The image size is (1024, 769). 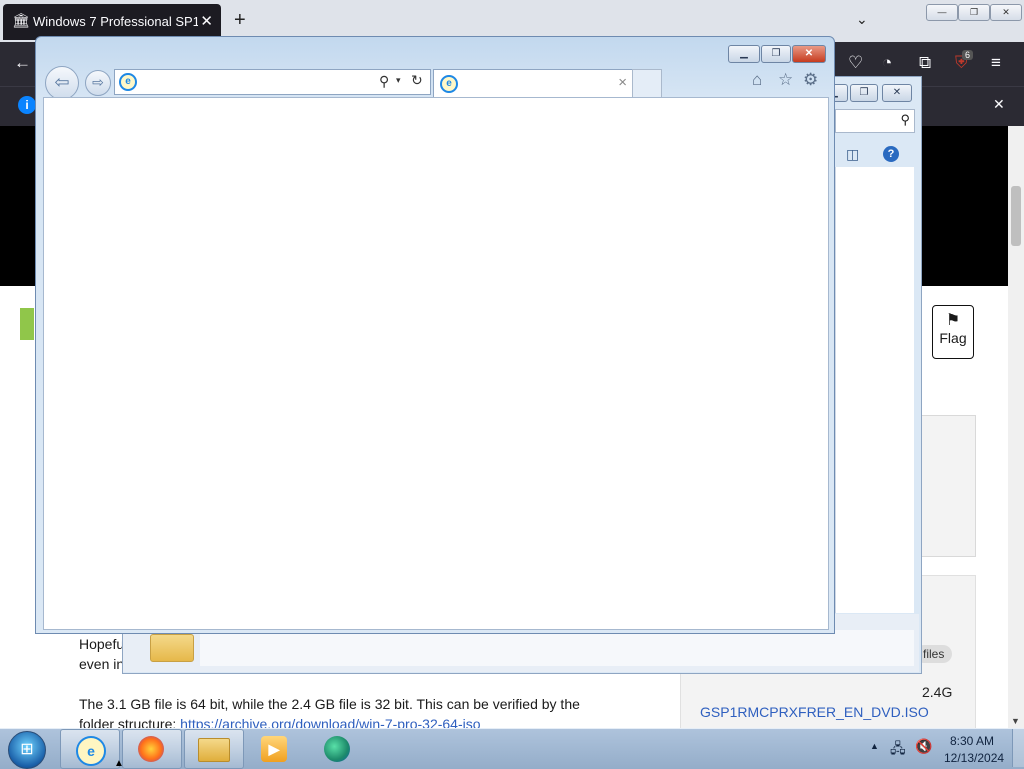 What do you see at coordinates (22, 63) in the screenshot?
I see `back-arrow-icon: ←` at bounding box center [22, 63].